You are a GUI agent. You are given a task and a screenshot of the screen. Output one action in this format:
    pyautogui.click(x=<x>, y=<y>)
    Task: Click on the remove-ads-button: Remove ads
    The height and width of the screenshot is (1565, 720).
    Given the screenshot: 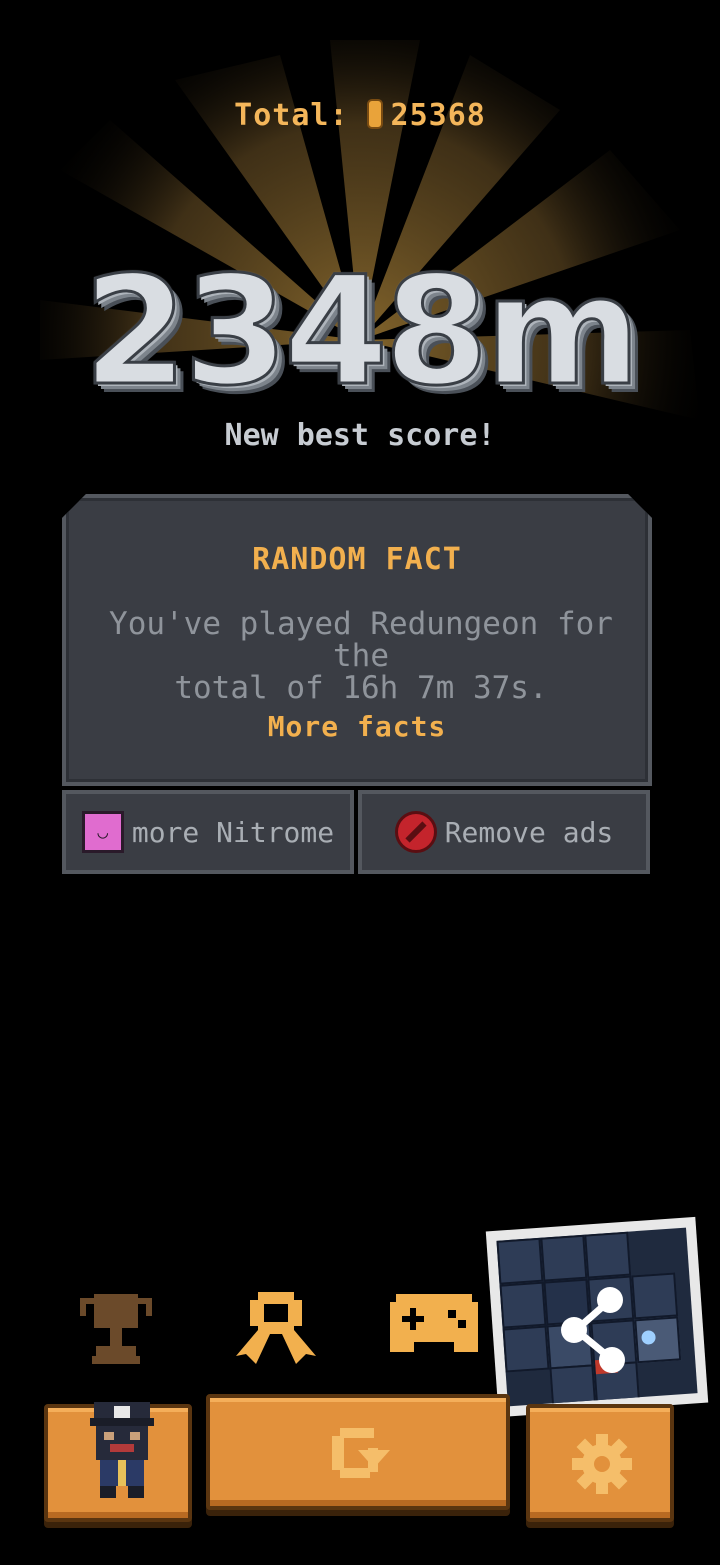 What is the action you would take?
    pyautogui.click(x=504, y=832)
    